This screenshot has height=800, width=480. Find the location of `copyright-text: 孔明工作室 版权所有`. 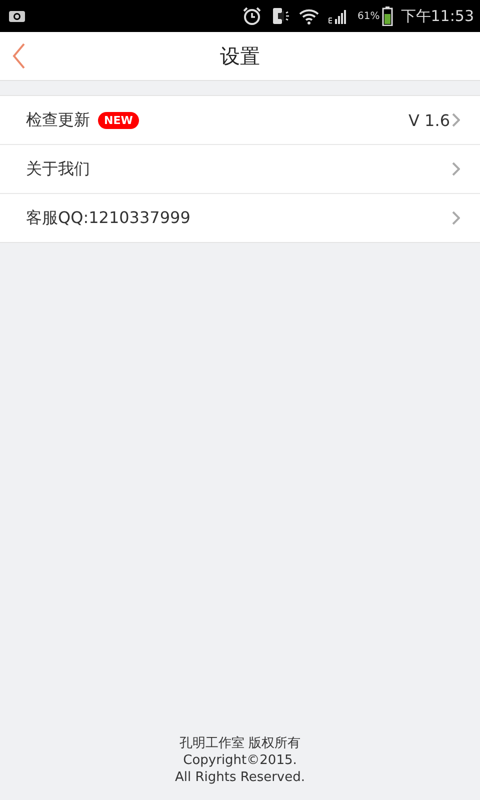

copyright-text: 孔明工作室 版权所有 is located at coordinates (240, 743).